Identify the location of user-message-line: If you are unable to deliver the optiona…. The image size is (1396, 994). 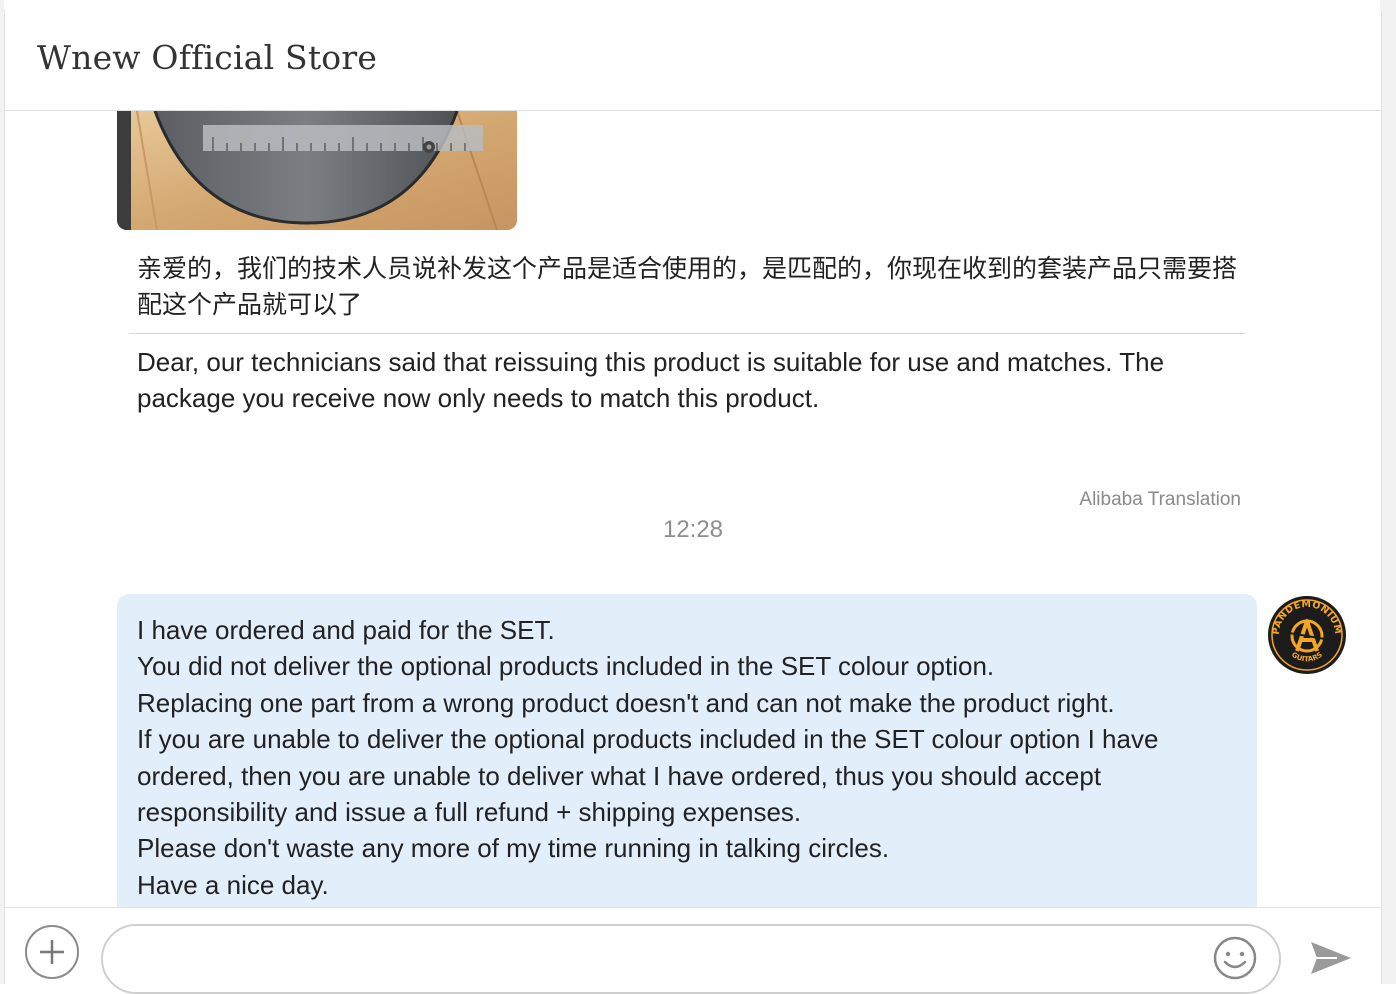
(648, 776).